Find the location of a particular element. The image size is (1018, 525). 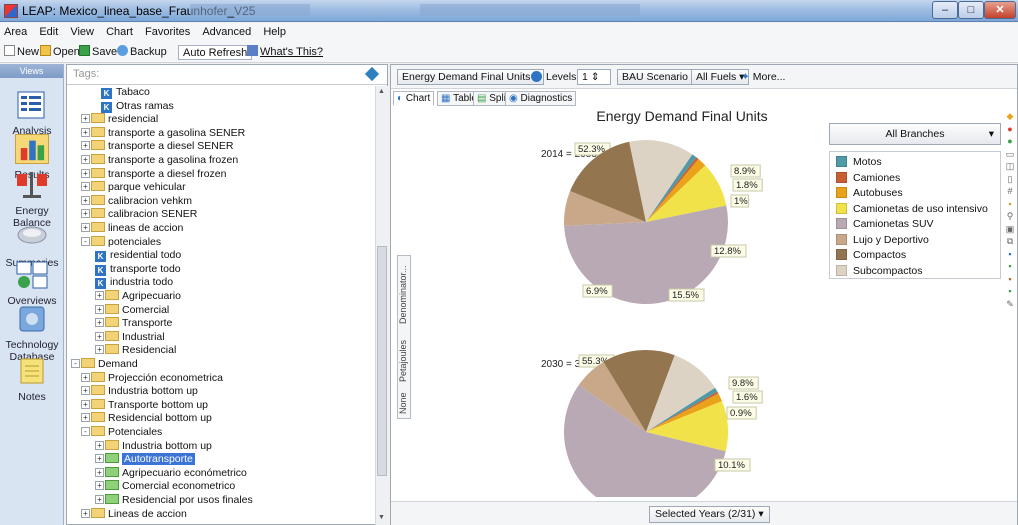

tree-node: Kresidential todo is located at coordinates (138, 256).